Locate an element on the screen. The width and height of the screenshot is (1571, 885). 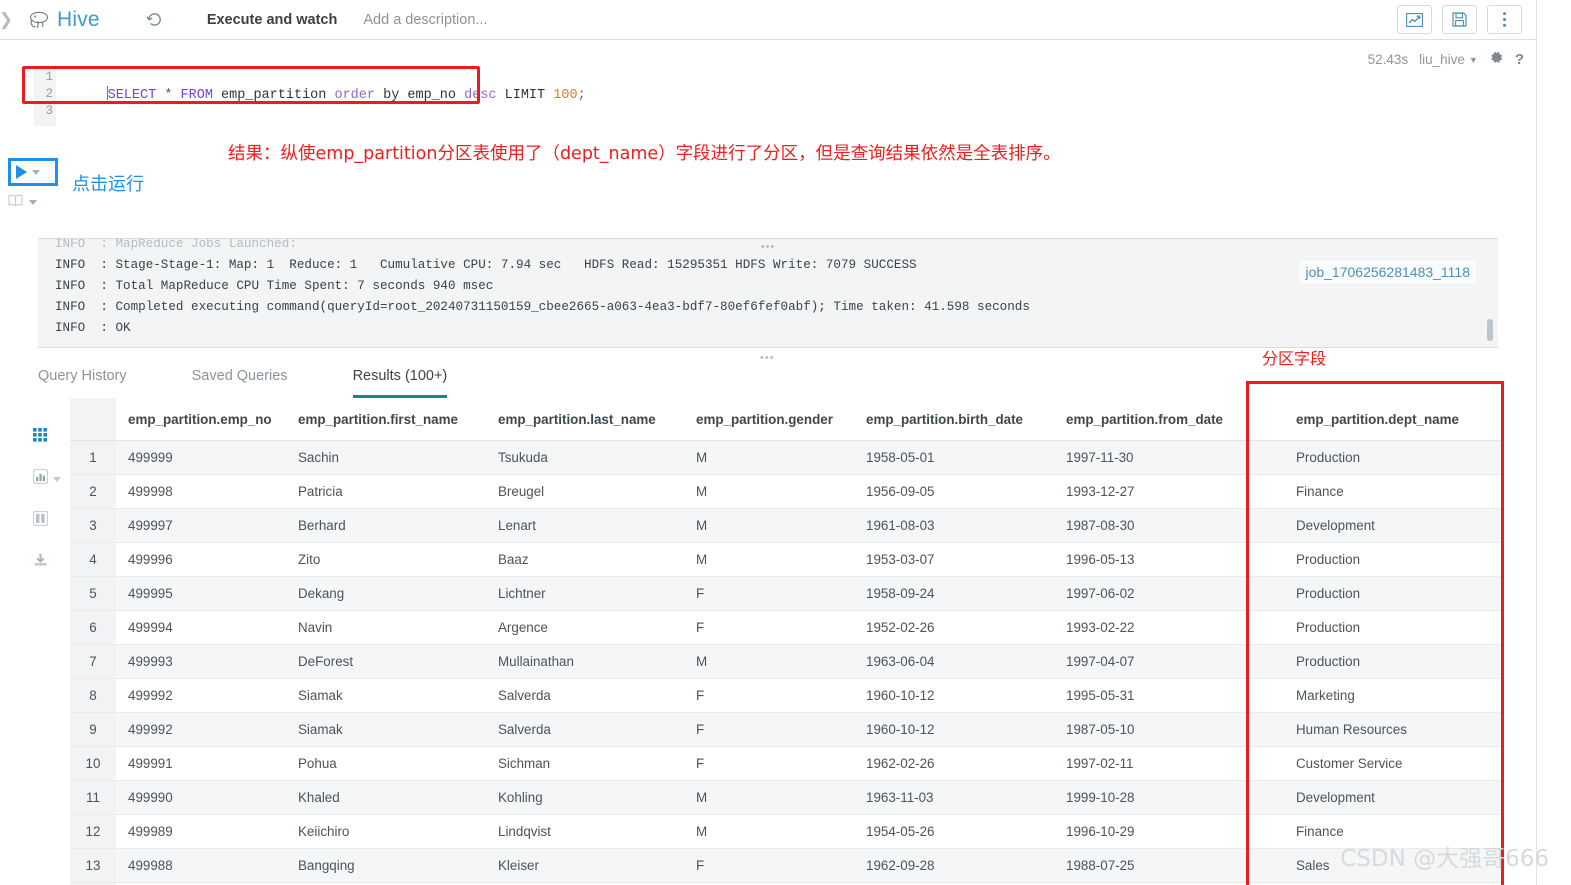
row-number: 3 is located at coordinates (93, 525).